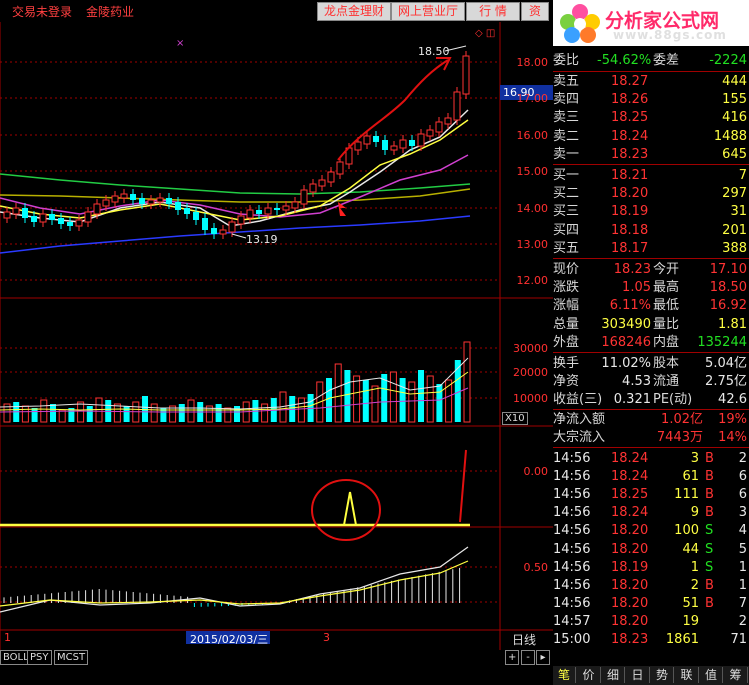  Describe the element at coordinates (578, 400) in the screenshot. I see `fund-label: 收益(三)` at that location.